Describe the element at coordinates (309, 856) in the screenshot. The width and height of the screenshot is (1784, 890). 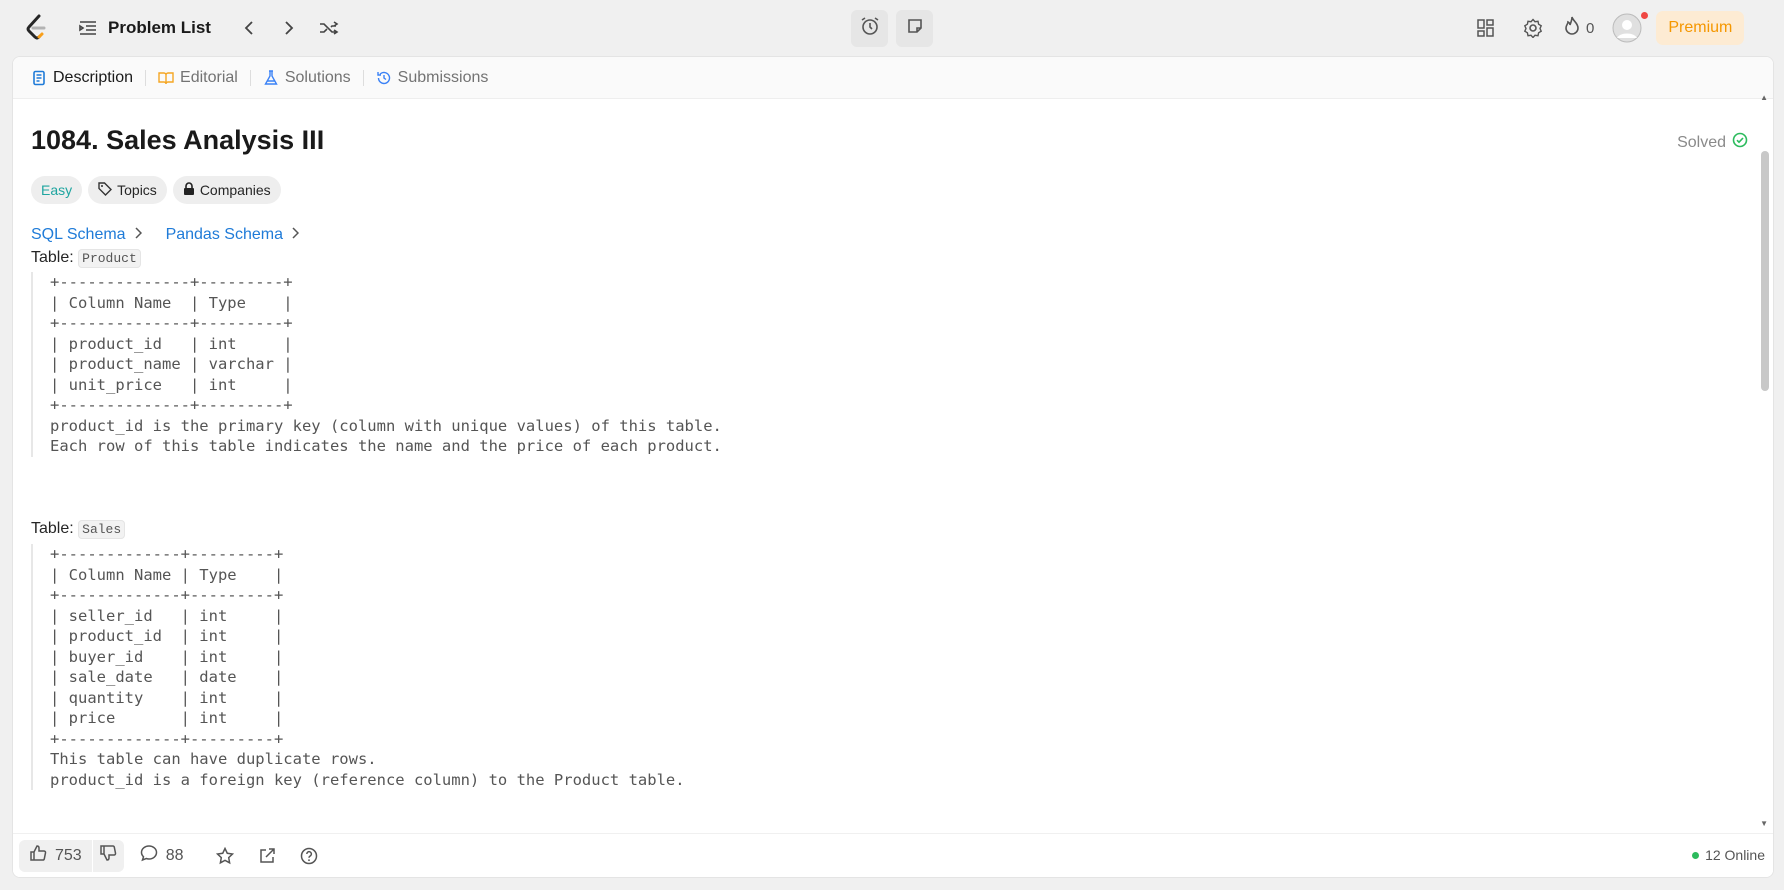
I see `help-icon` at that location.